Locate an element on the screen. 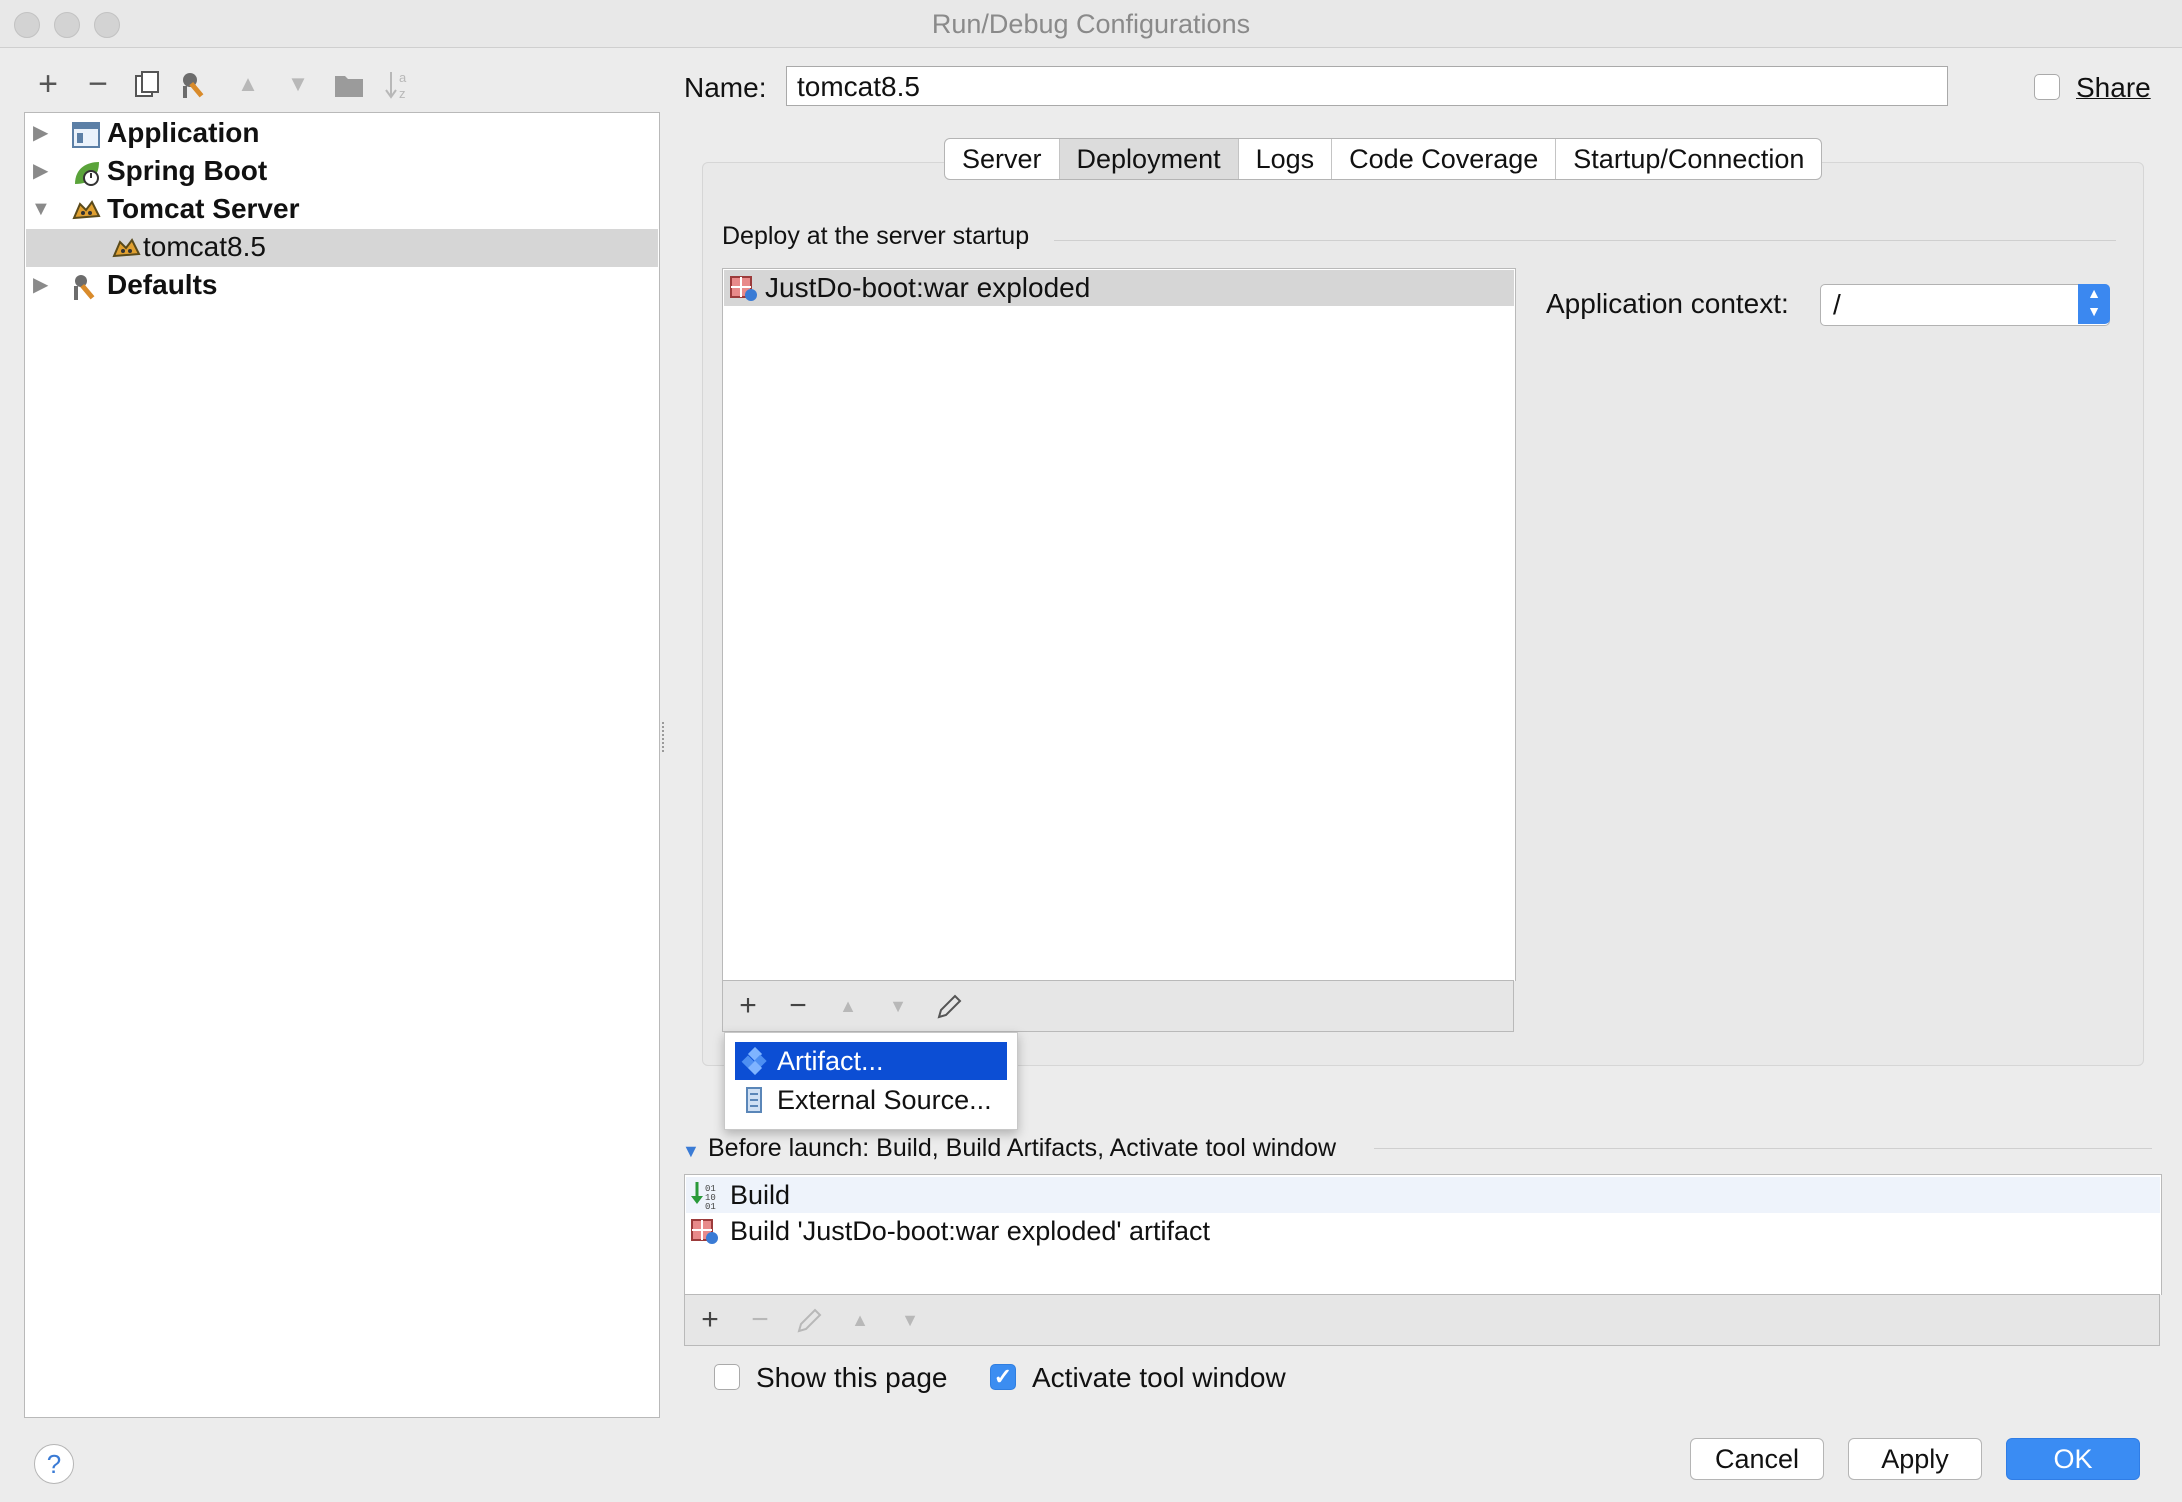 The image size is (2182, 1502). list-item: 01 10 01 Build is located at coordinates (1423, 1195).